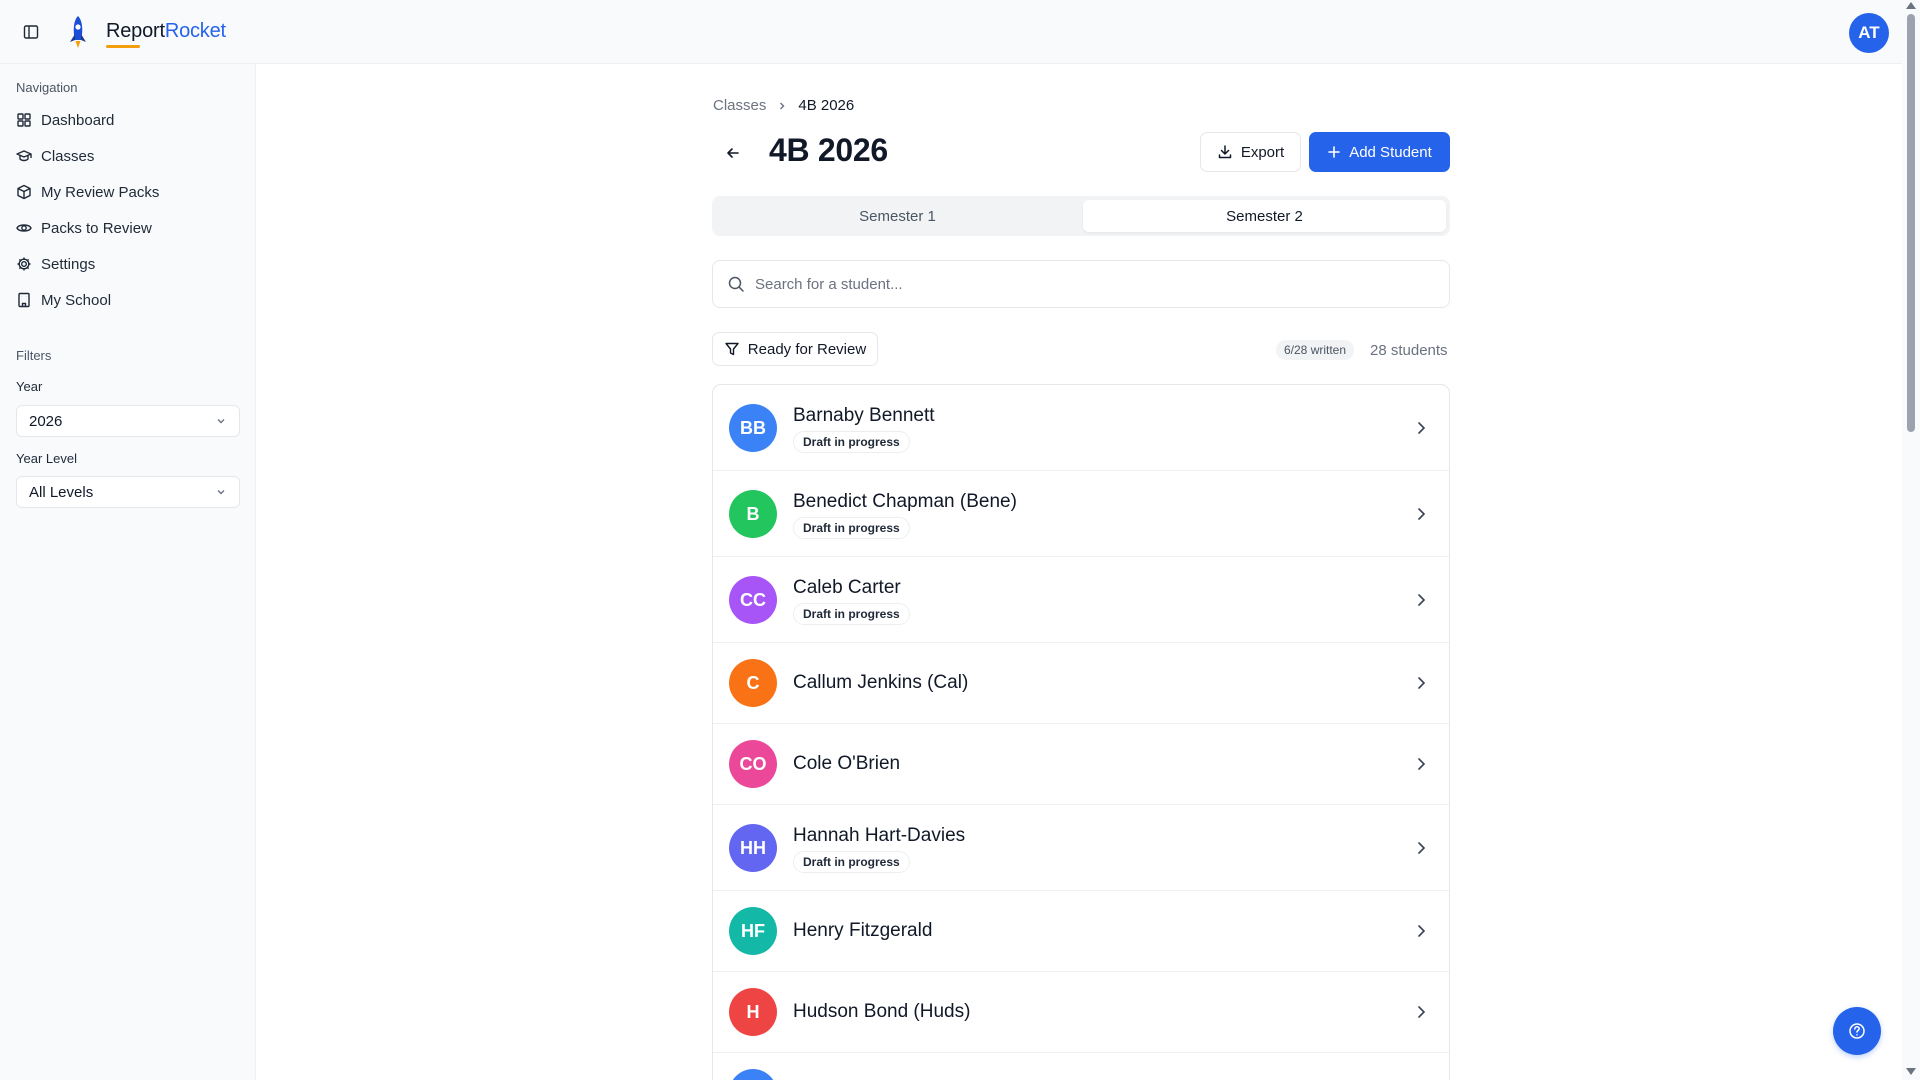 The height and width of the screenshot is (1080, 1920). I want to click on page-title: 4B 2026, so click(828, 150).